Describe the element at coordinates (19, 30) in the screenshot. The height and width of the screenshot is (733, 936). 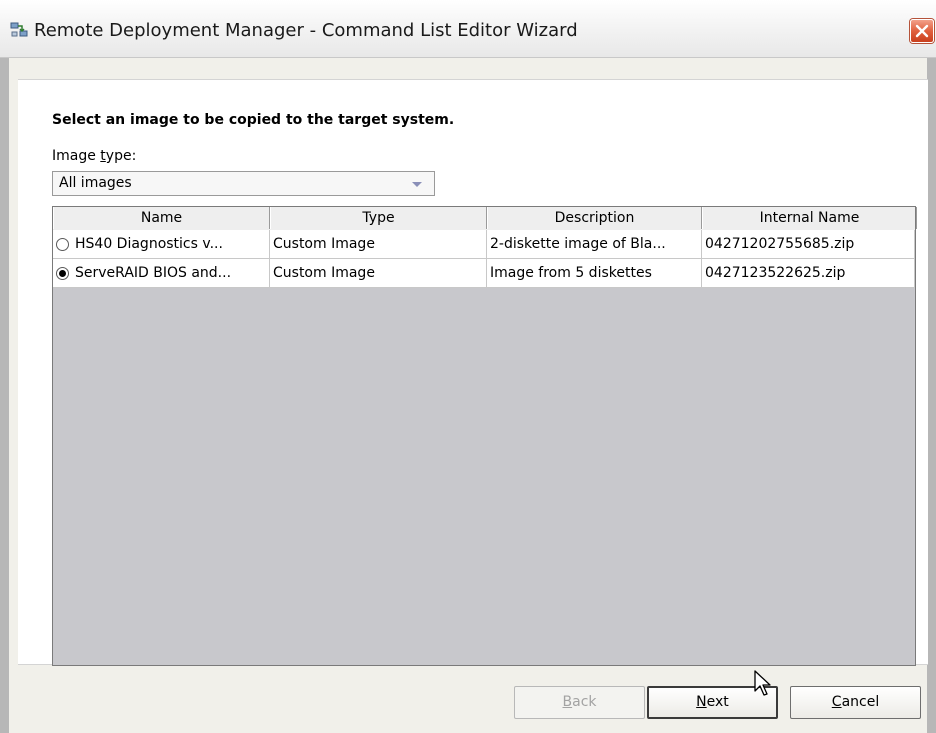
I see `network-computers-icon` at that location.